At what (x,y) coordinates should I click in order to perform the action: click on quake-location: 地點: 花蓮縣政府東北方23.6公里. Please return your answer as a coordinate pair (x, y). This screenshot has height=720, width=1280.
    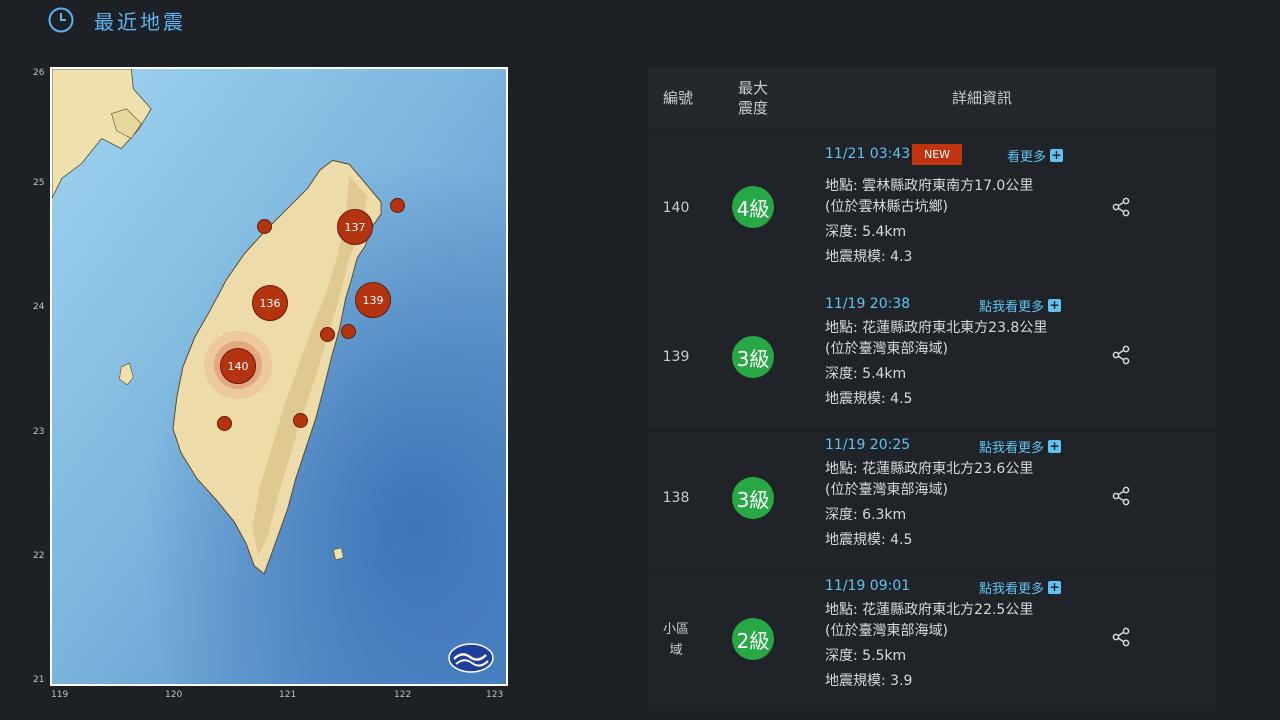
    Looking at the image, I should click on (929, 469).